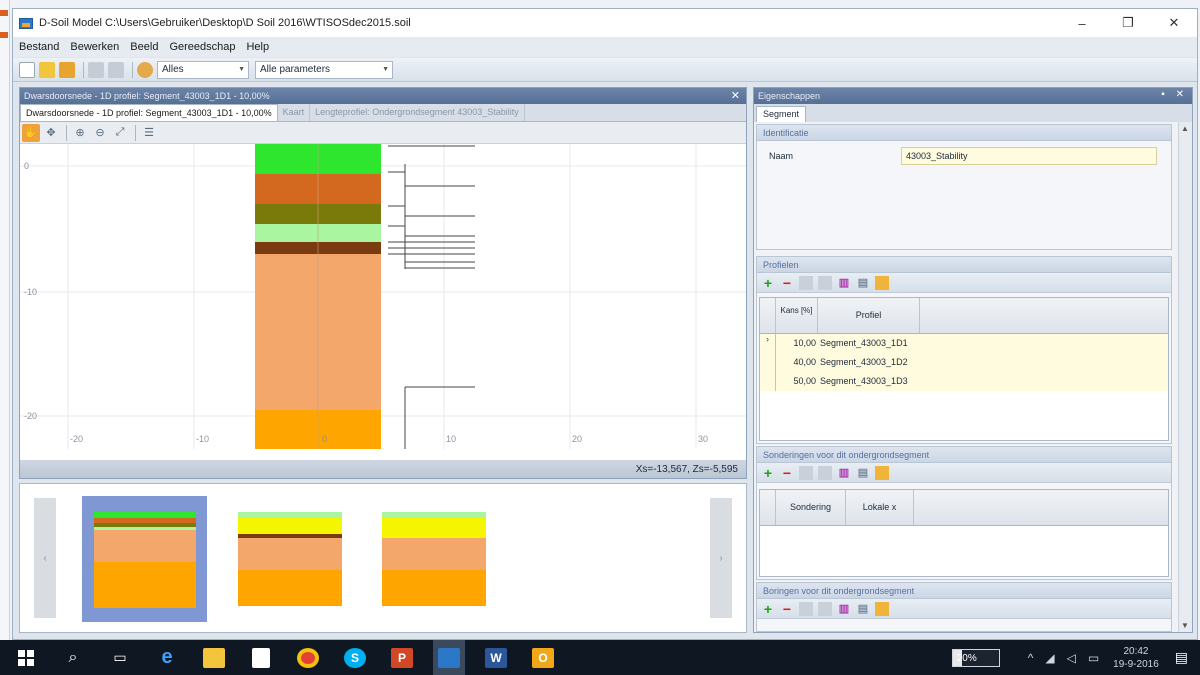 Image resolution: width=1200 pixels, height=675 pixels. I want to click on clock: 20:42 19-9-2016, so click(1136, 658).